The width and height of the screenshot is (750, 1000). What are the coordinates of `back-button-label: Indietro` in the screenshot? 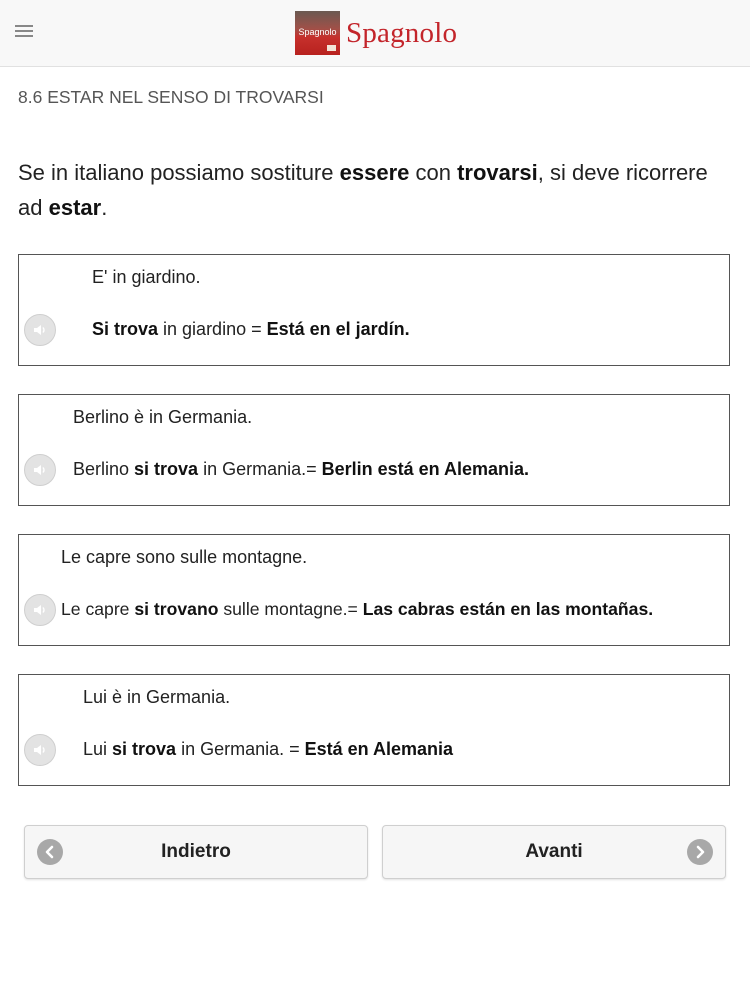 It's located at (196, 851).